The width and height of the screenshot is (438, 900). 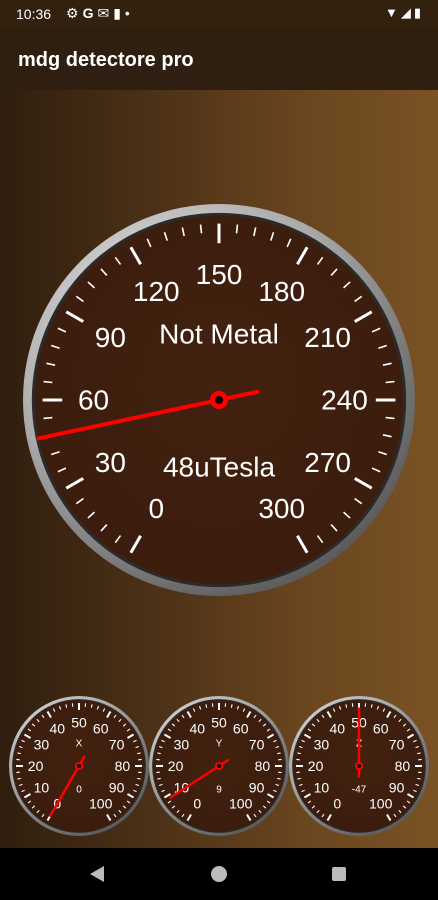 I want to click on small-x-tick-label: 40, so click(x=58, y=728).